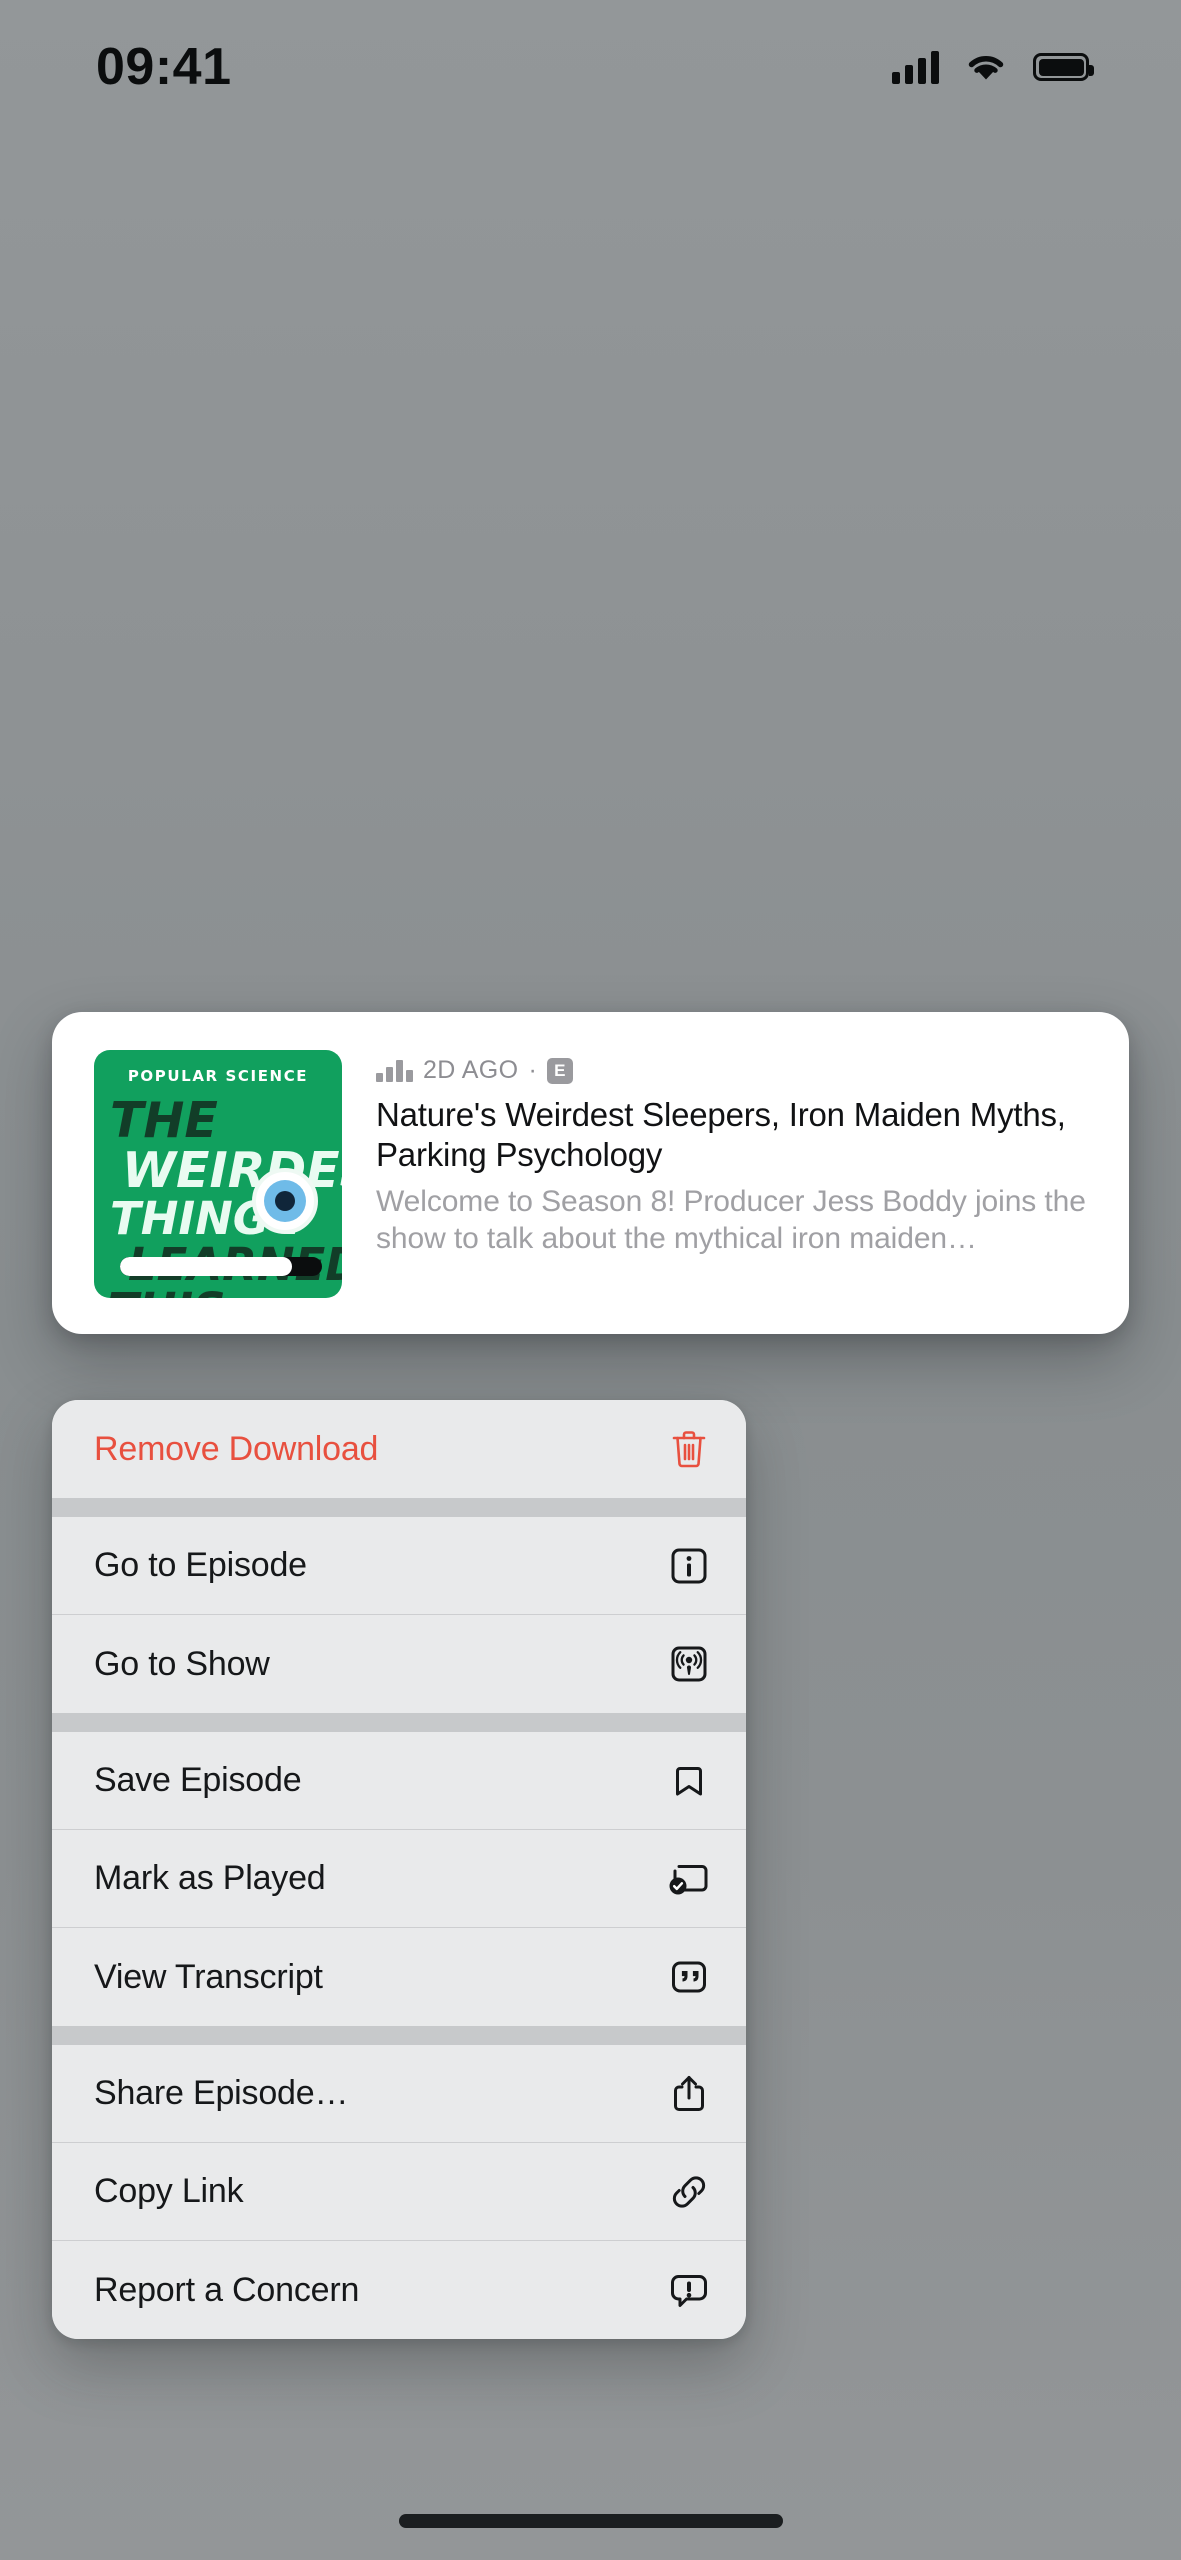 The height and width of the screenshot is (2560, 1181). I want to click on menu-group-navigate: Go to Episode Go to Show, so click(399, 1615).